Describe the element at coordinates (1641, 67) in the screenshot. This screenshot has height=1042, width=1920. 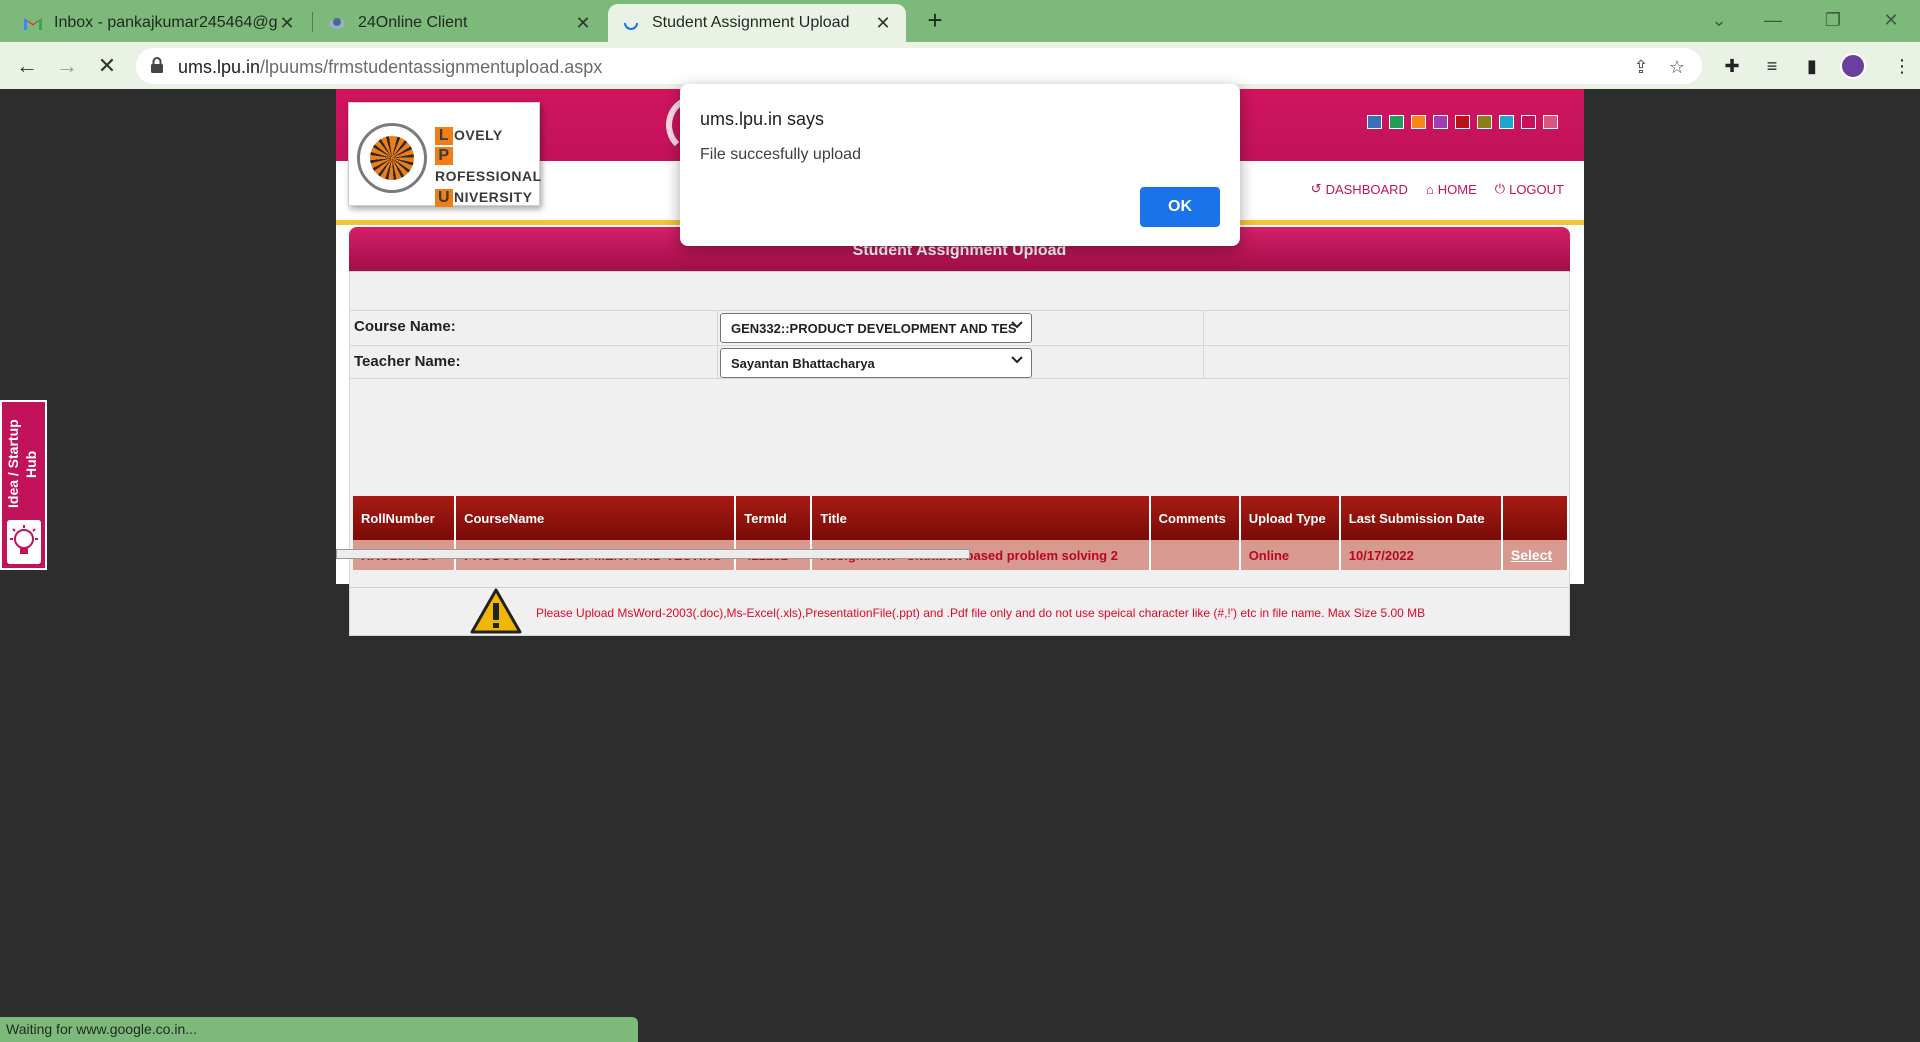
I see `share-icon: ⇪` at that location.